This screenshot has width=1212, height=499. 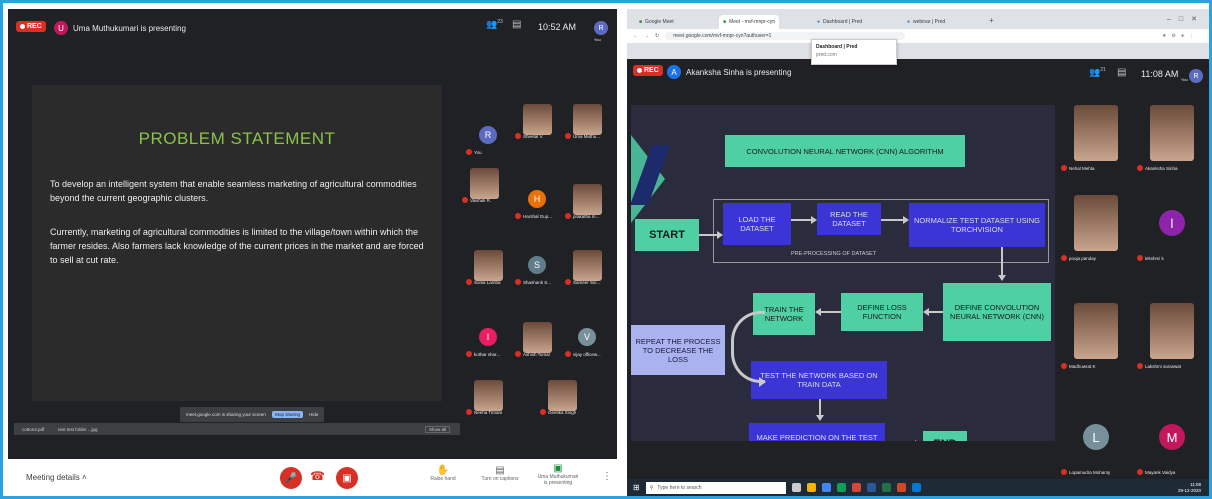 What do you see at coordinates (537, 337) in the screenshot?
I see `participant-tile: Ashish Tomar` at bounding box center [537, 337].